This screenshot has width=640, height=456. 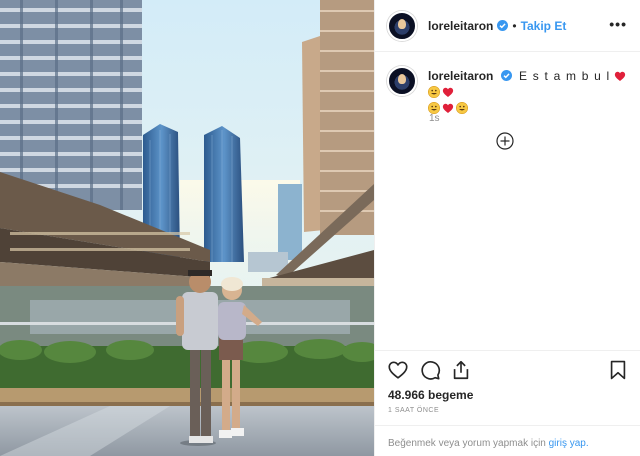 I want to click on login-link: giriş yap., so click(x=569, y=443).